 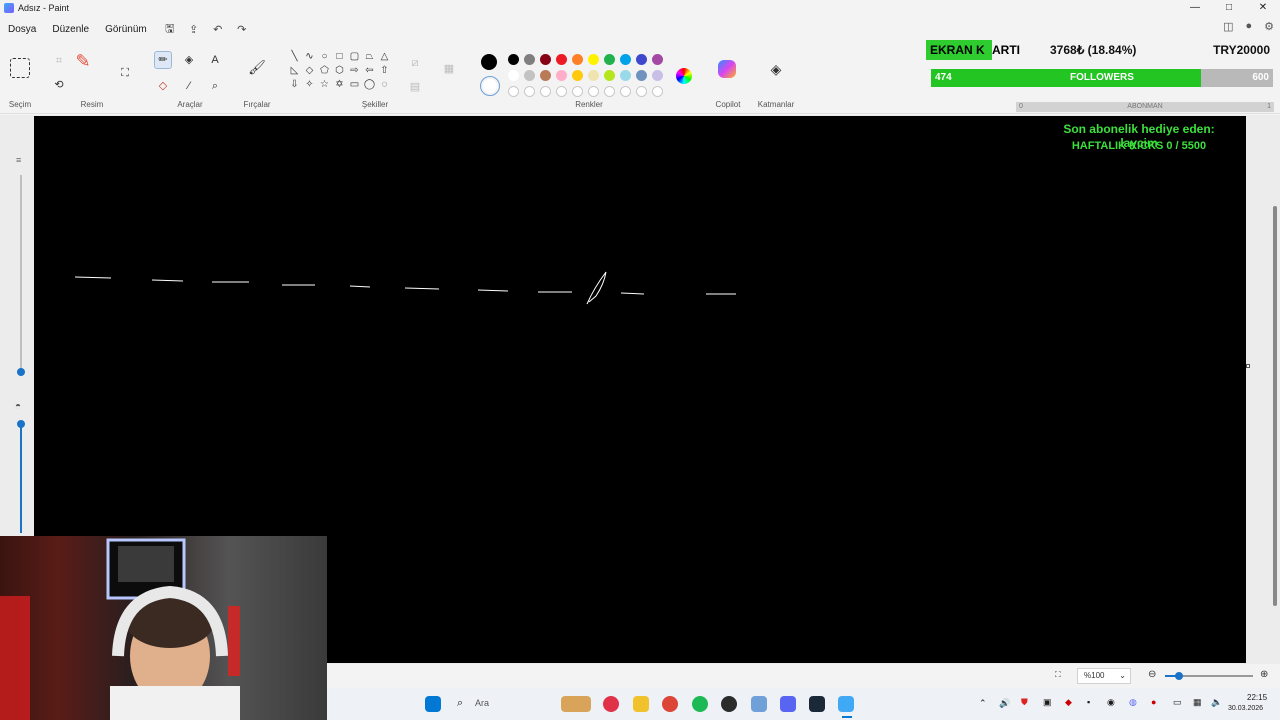 I want to click on notification-icon: ◫, so click(x=1228, y=26).